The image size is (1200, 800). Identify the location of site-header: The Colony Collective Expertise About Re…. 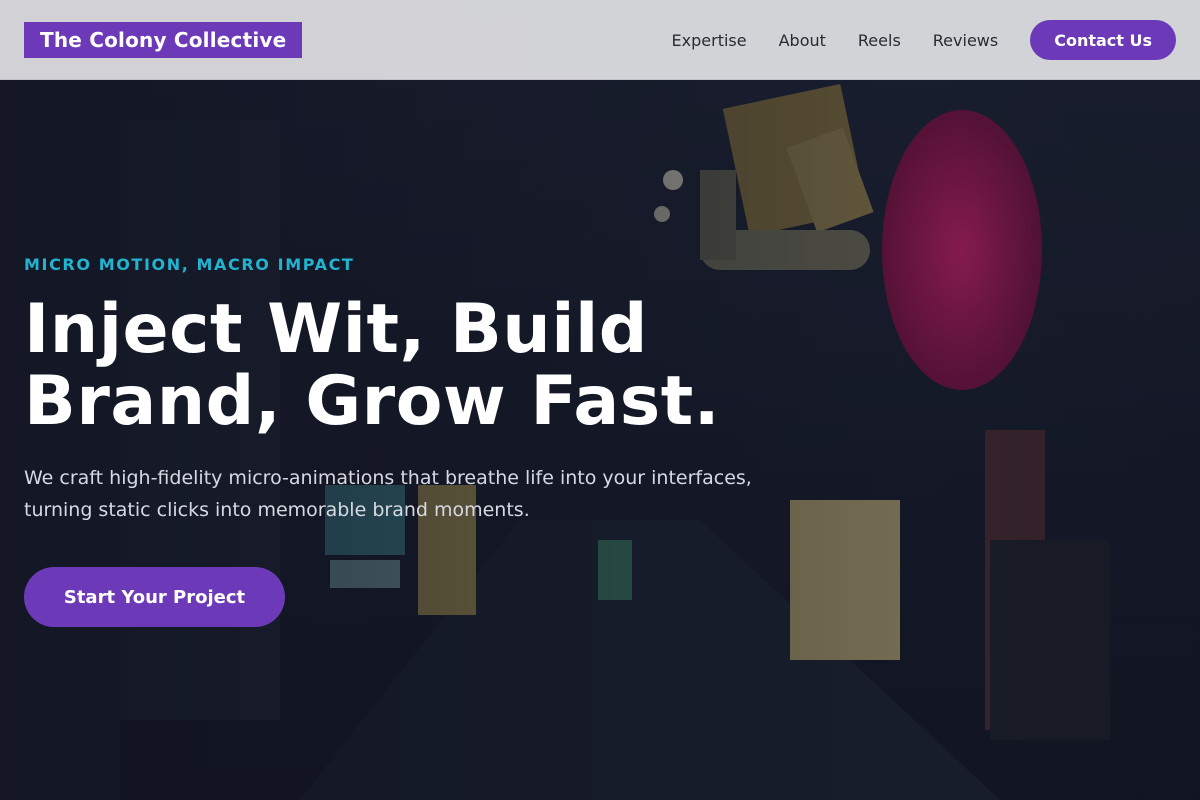
(600, 40).